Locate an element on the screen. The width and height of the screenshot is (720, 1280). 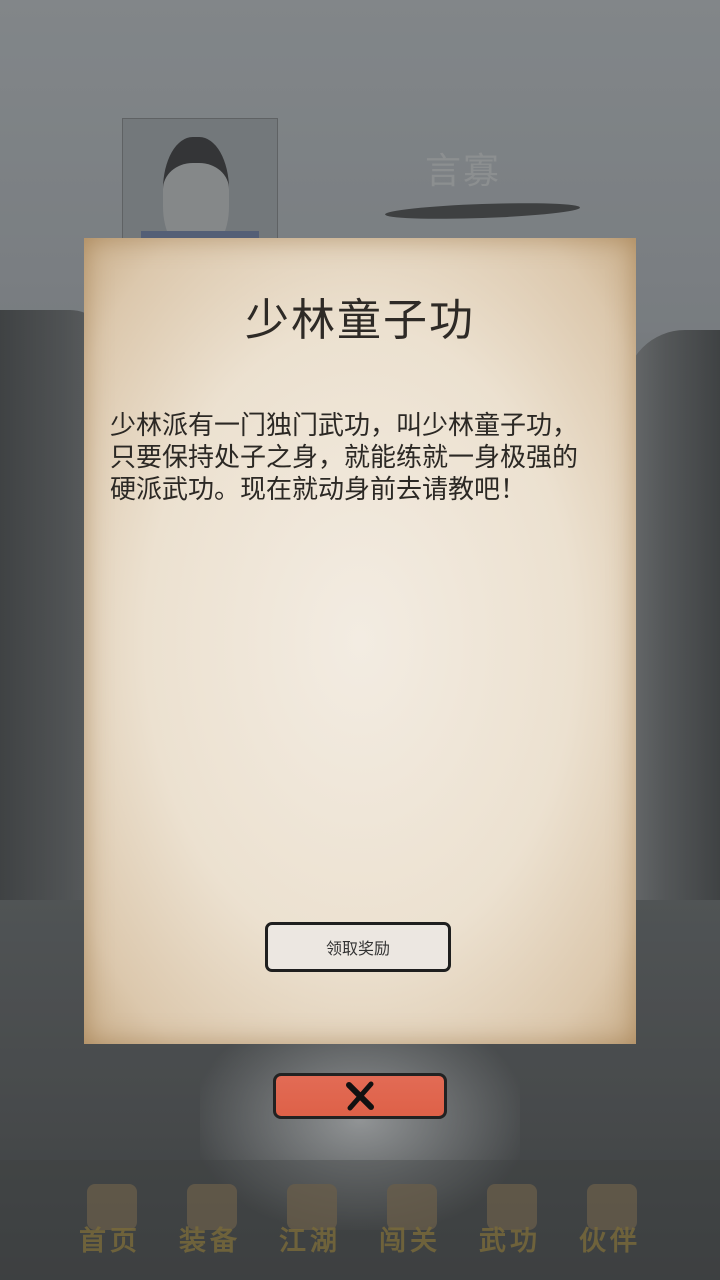
nav-label: 闯关 is located at coordinates (410, 1241).